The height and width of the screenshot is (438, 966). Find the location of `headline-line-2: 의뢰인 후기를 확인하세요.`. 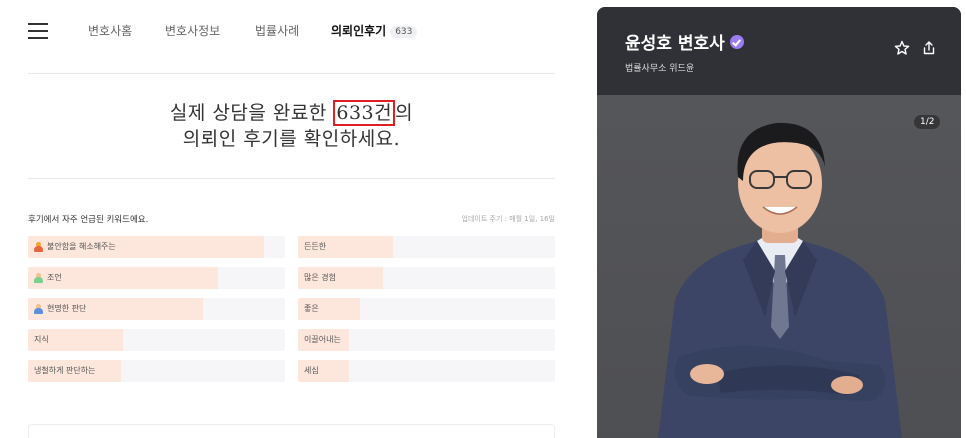

headline-line-2: 의뢰인 후기를 확인하세요. is located at coordinates (291, 139).